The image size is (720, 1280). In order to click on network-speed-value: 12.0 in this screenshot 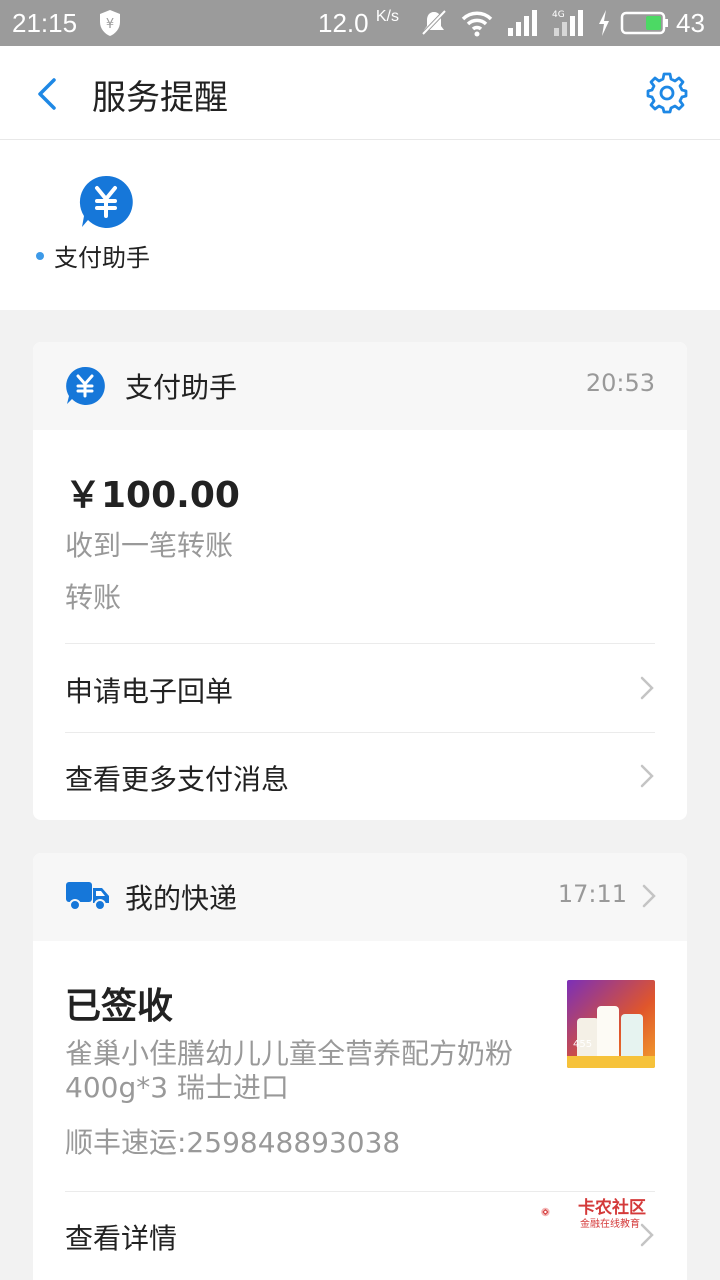, I will do `click(343, 23)`.